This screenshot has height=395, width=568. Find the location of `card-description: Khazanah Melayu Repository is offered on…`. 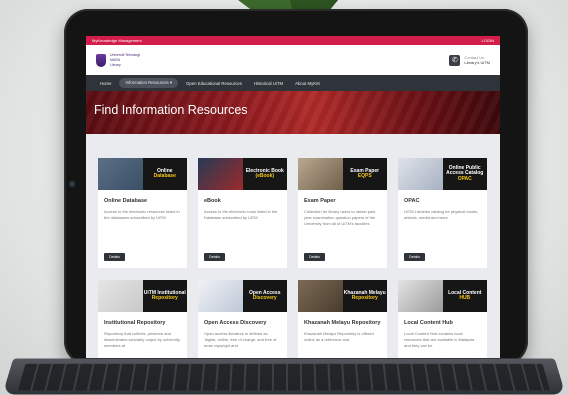

card-description: Khazanah Melayu Repository is offered on… is located at coordinates (342, 341).